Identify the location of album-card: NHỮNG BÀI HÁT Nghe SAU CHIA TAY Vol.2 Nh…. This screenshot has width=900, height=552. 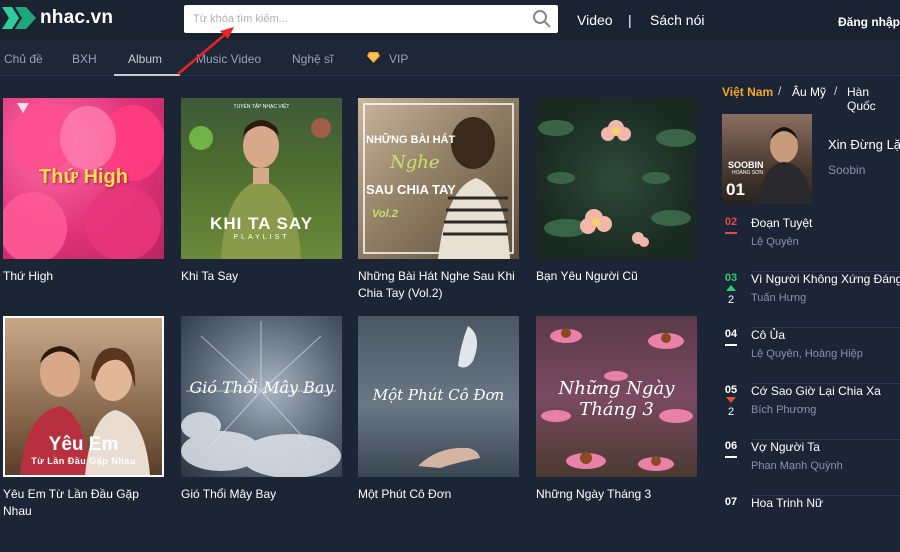
(438, 200).